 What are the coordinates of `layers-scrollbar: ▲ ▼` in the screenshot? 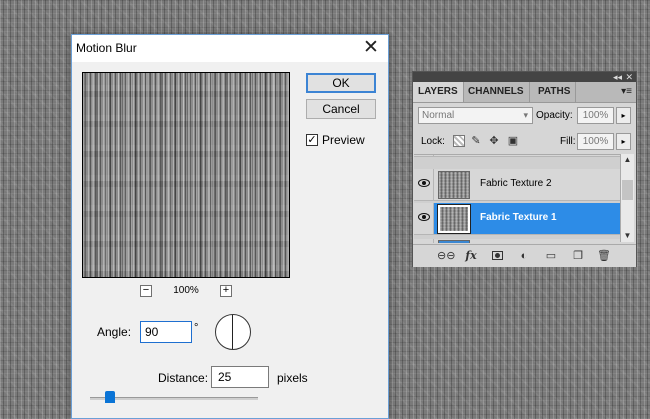 It's located at (627, 198).